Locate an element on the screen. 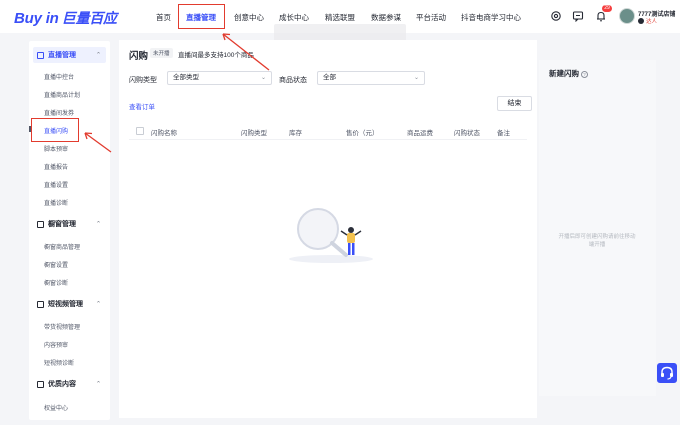  sidebar-item-live-diagnosis: 直播诊断 is located at coordinates (56, 202).